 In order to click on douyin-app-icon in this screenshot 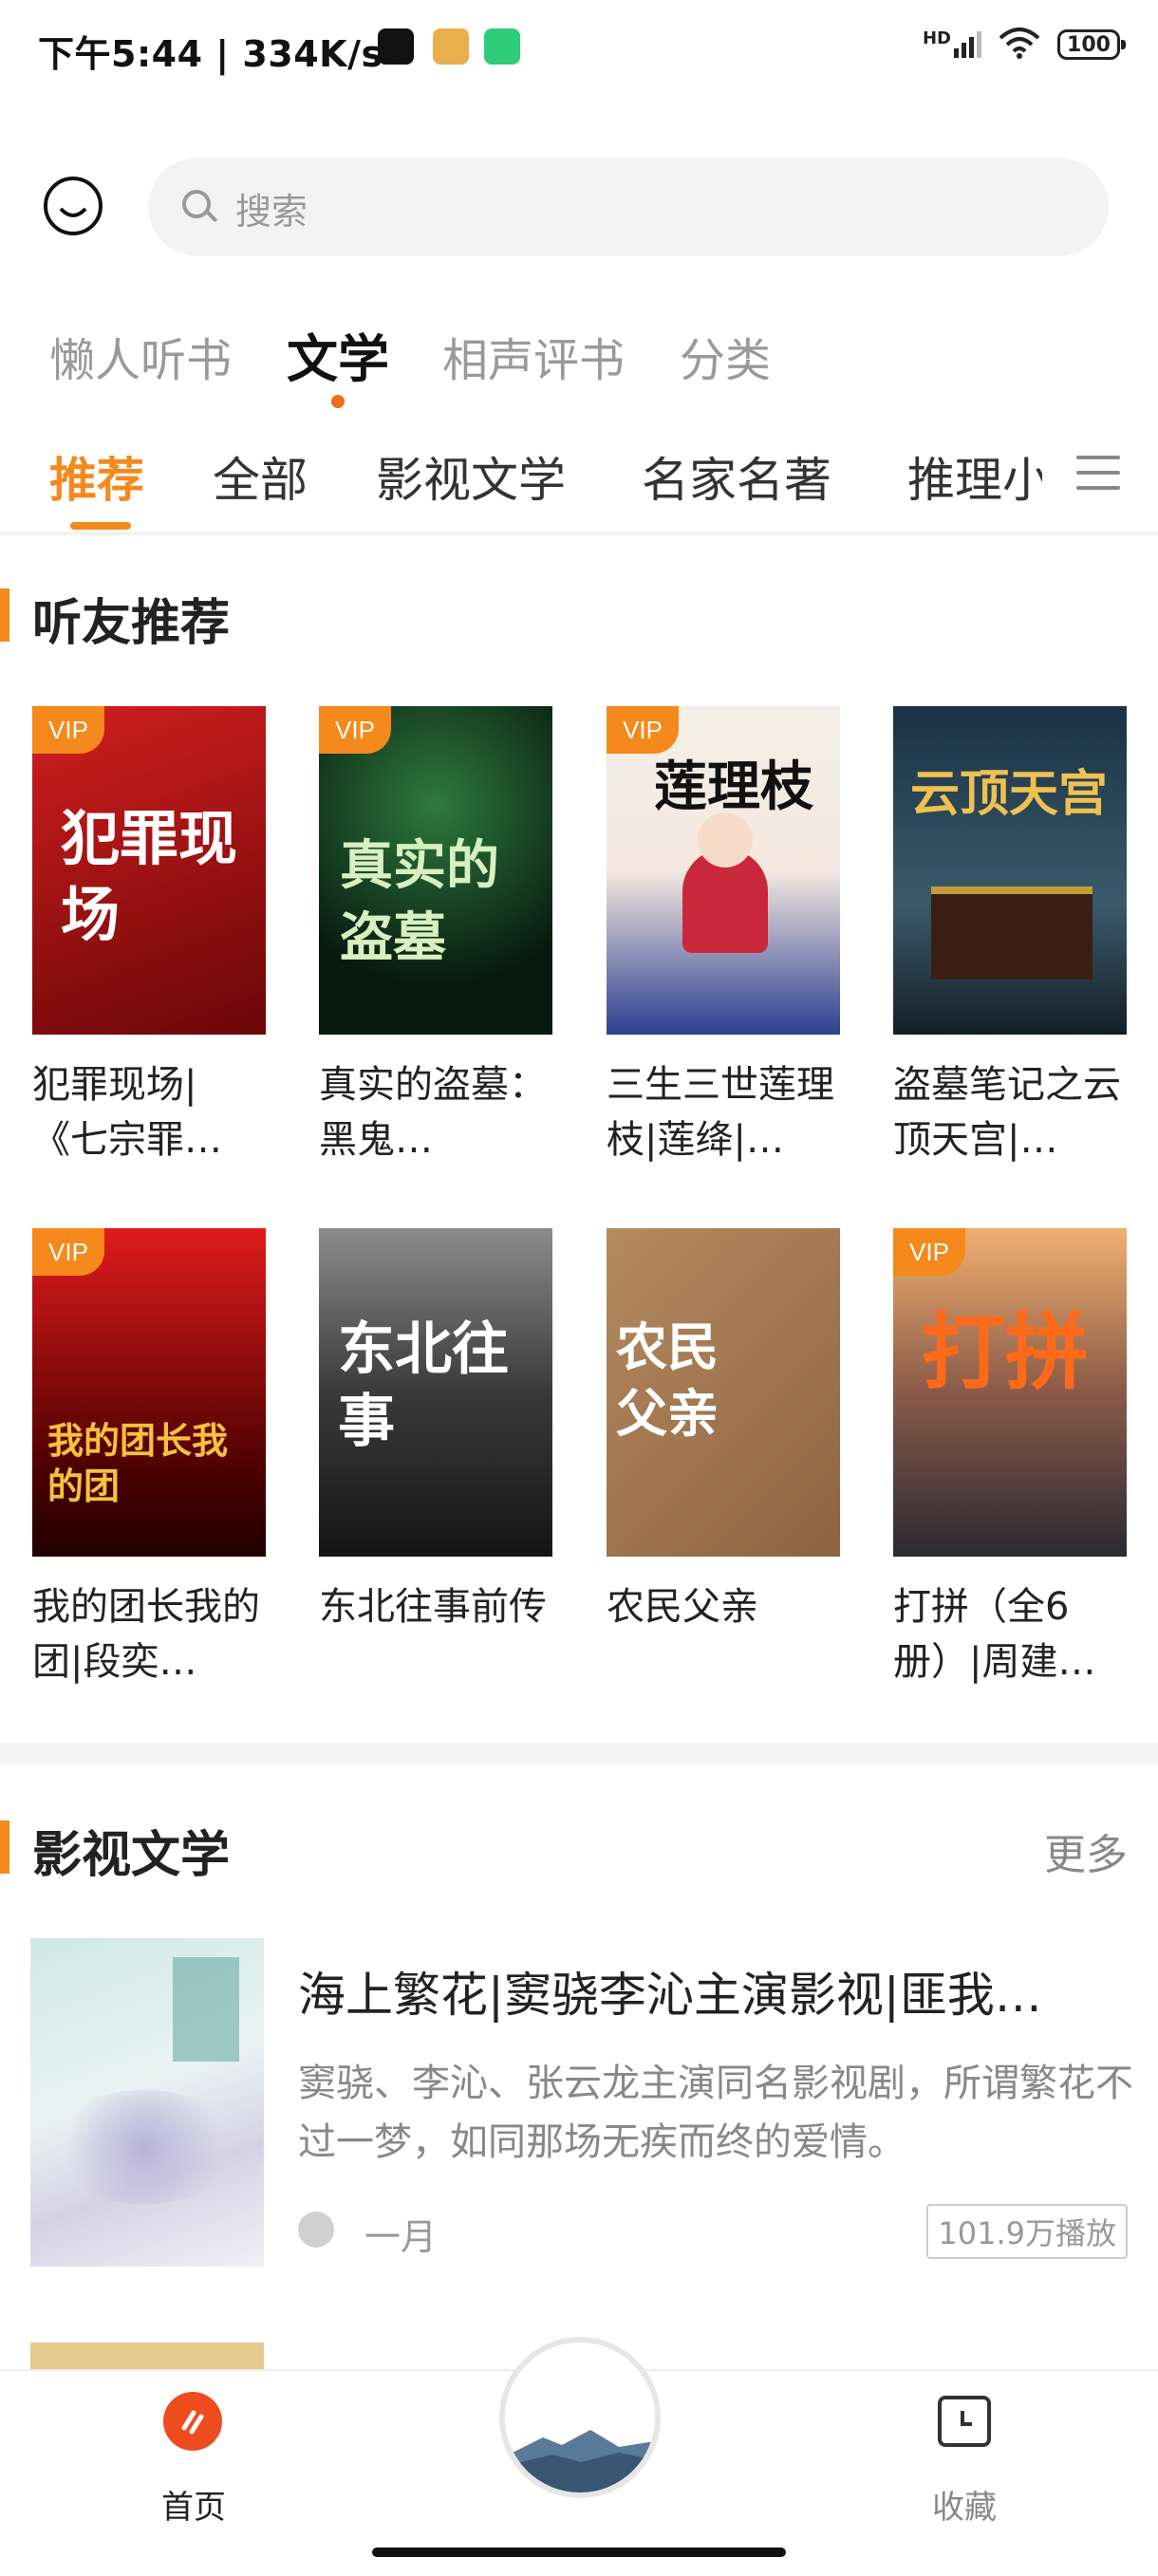, I will do `click(396, 46)`.